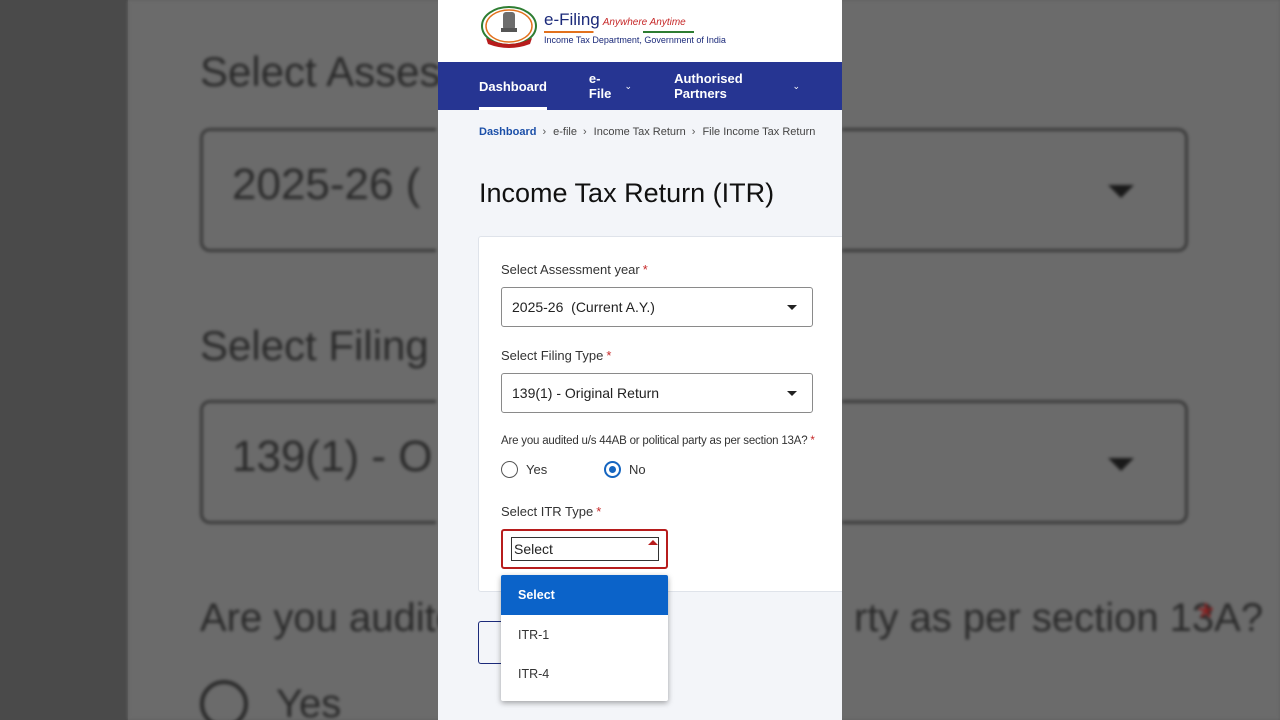 The width and height of the screenshot is (1280, 720). Describe the element at coordinates (653, 542) in the screenshot. I see `caret-up-icon` at that location.